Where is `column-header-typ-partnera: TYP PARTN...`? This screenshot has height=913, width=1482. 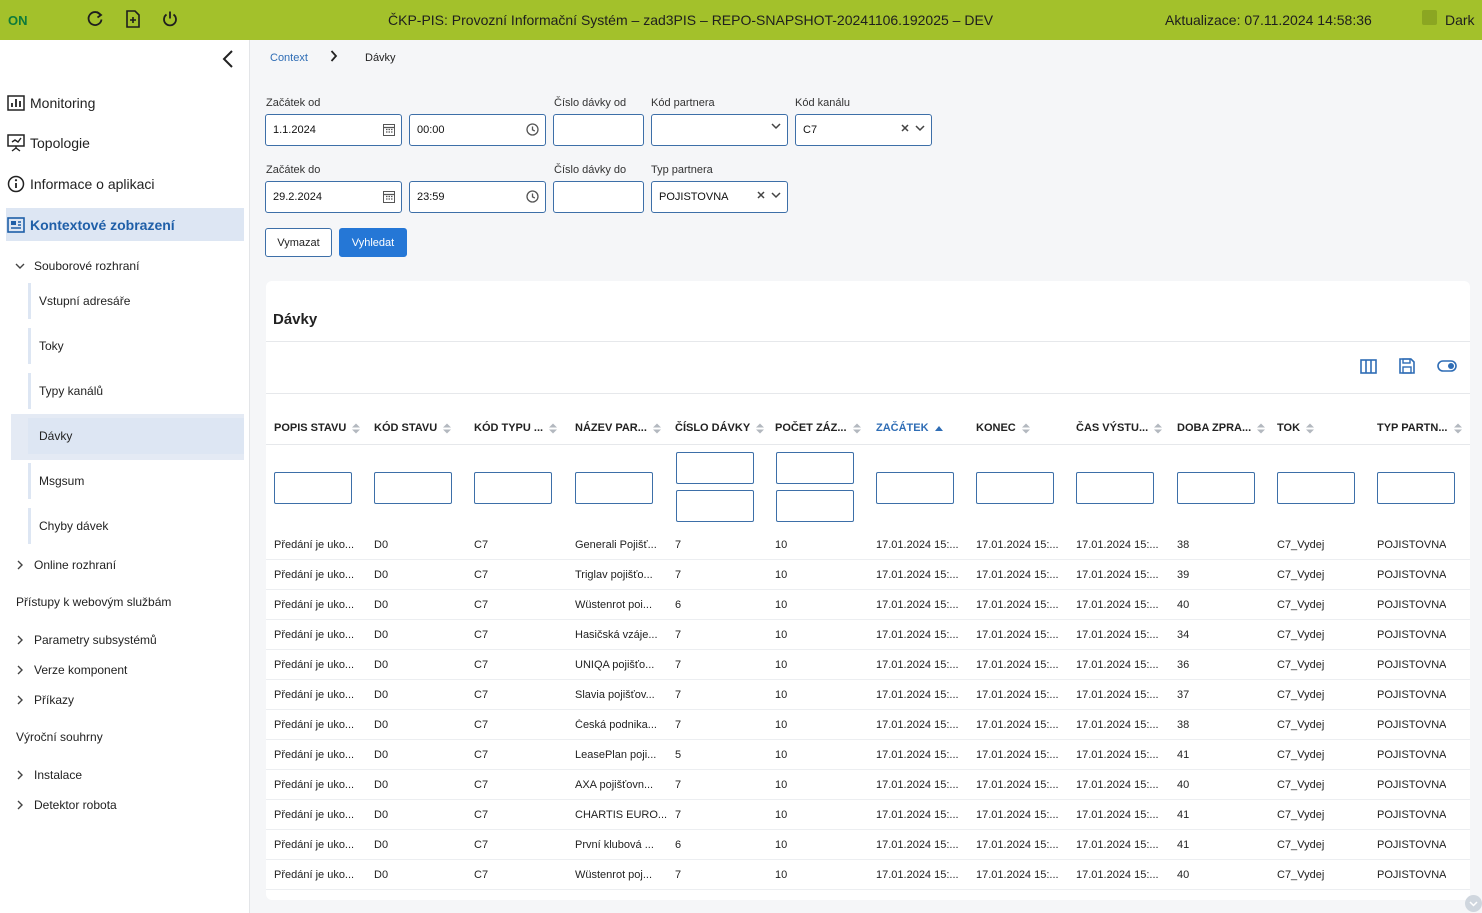
column-header-typ-partnera: TYP PARTN... is located at coordinates (1419, 428).